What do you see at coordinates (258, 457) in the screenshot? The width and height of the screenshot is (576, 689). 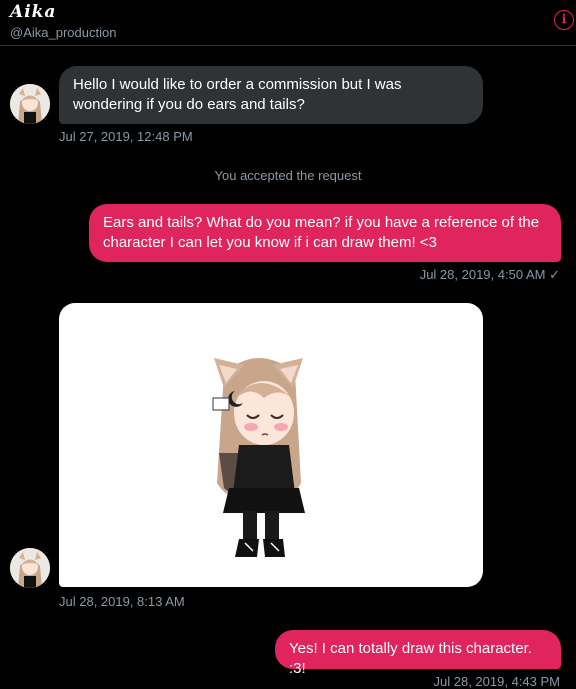 I see `gacha-character-illustration-icon` at bounding box center [258, 457].